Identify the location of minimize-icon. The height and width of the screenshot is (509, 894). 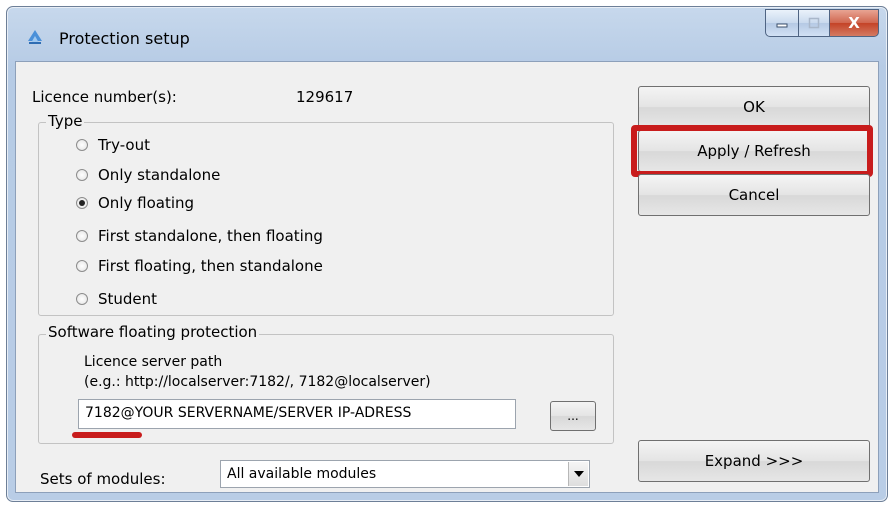
(782, 25).